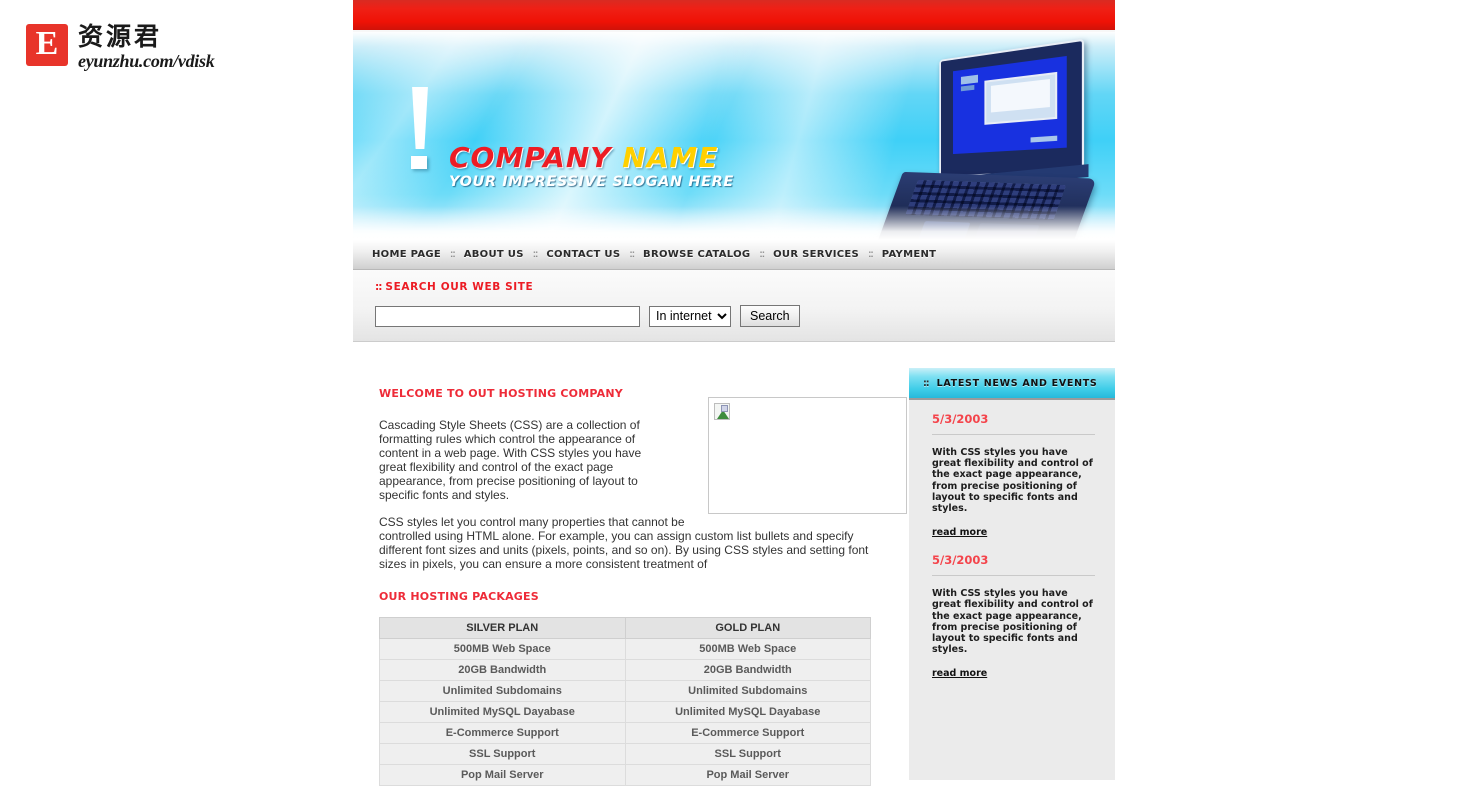 The width and height of the screenshot is (1470, 786). What do you see at coordinates (530, 157) in the screenshot?
I see `company-name-part1: COMPANY` at bounding box center [530, 157].